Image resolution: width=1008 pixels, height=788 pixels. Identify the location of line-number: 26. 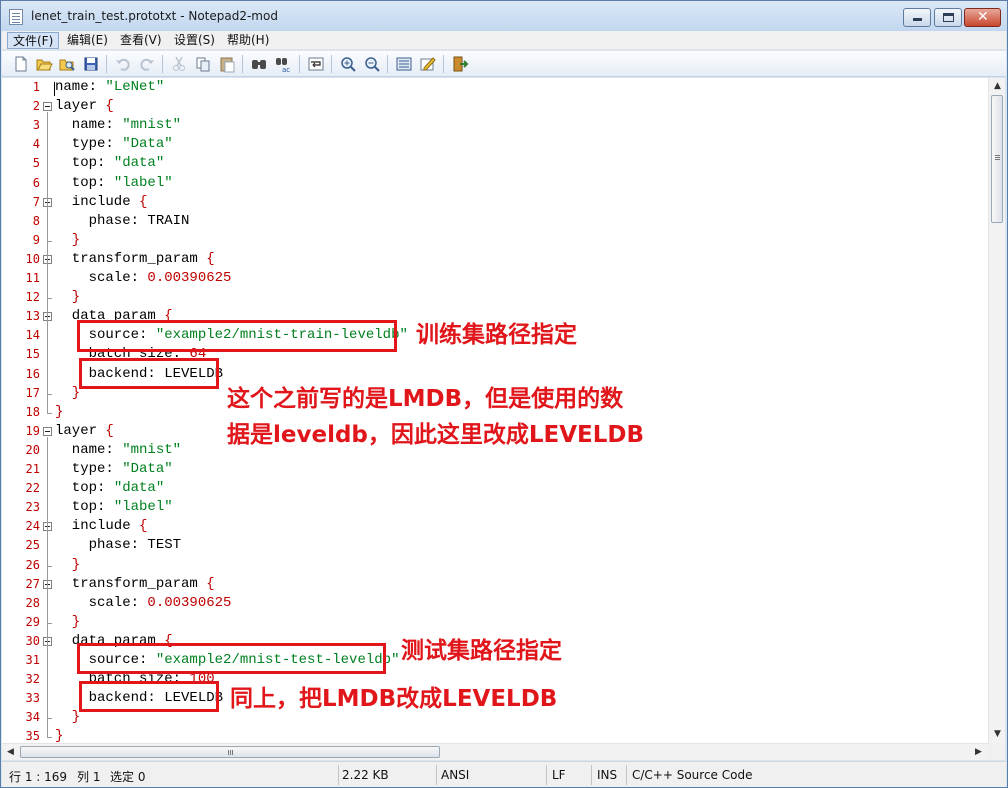
(32, 564).